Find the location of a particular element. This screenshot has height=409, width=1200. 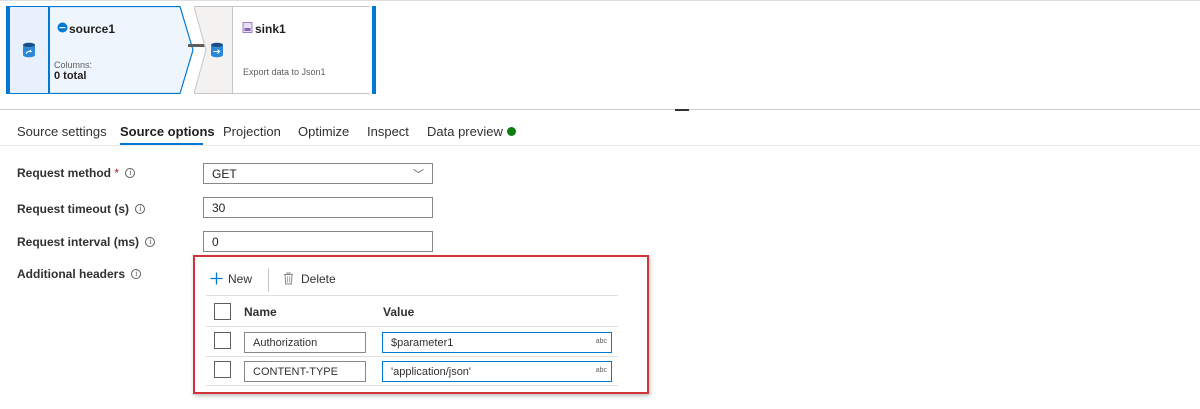

request-method-value: GET is located at coordinates (224, 174).